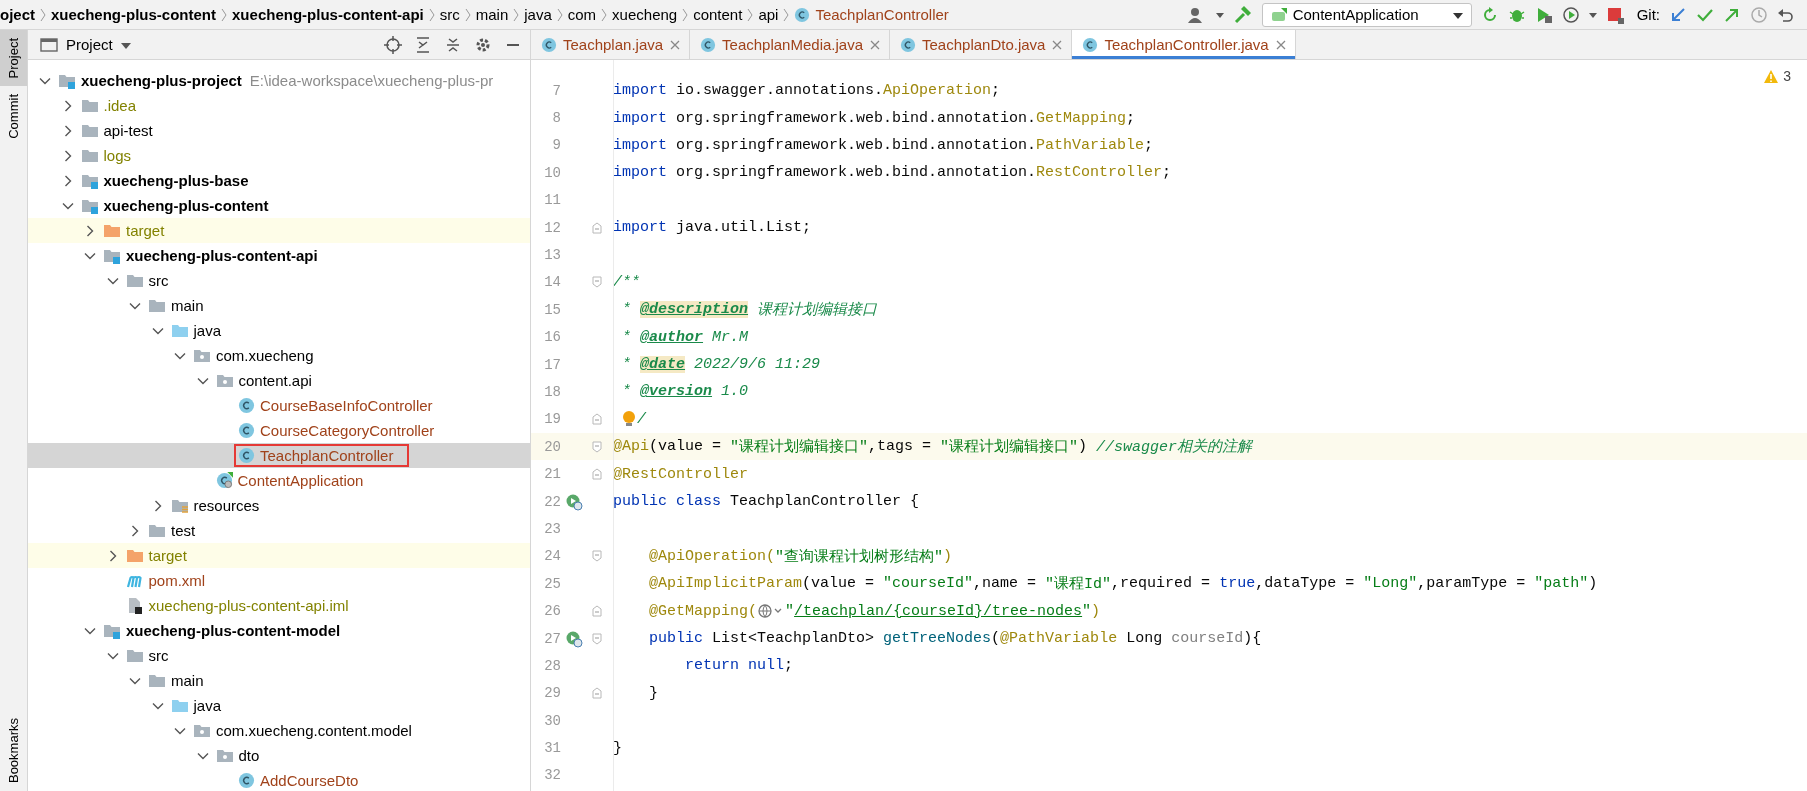 Image resolution: width=1807 pixels, height=791 pixels. What do you see at coordinates (645, 14) in the screenshot?
I see `breadcrumb: xuecheng` at bounding box center [645, 14].